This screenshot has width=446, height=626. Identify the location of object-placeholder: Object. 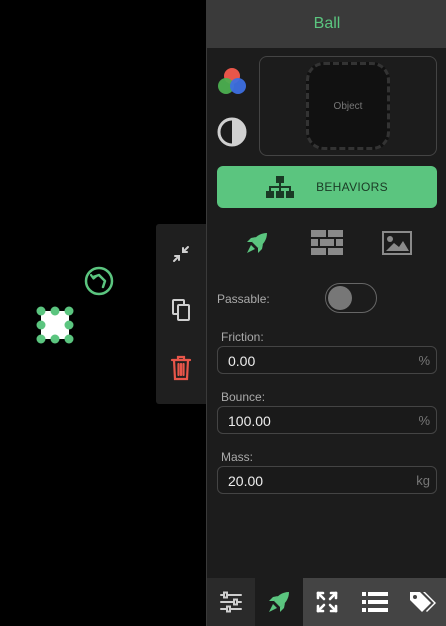
(348, 106).